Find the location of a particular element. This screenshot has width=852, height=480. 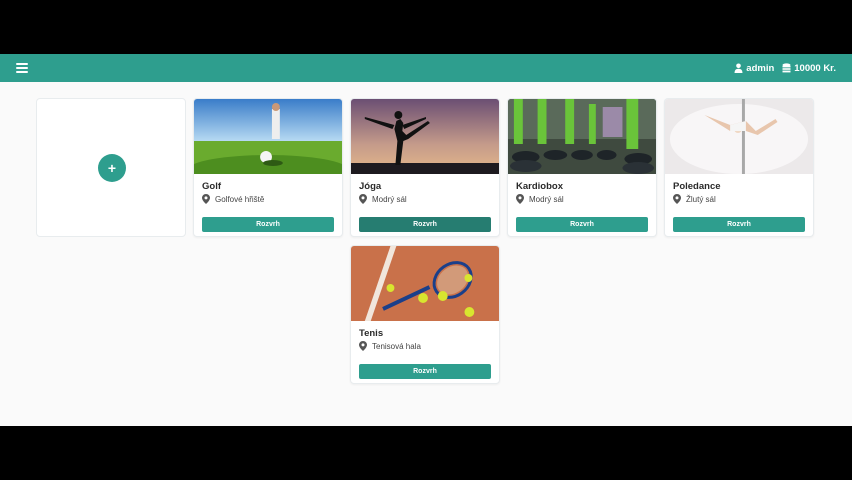

coins-icon is located at coordinates (786, 68).